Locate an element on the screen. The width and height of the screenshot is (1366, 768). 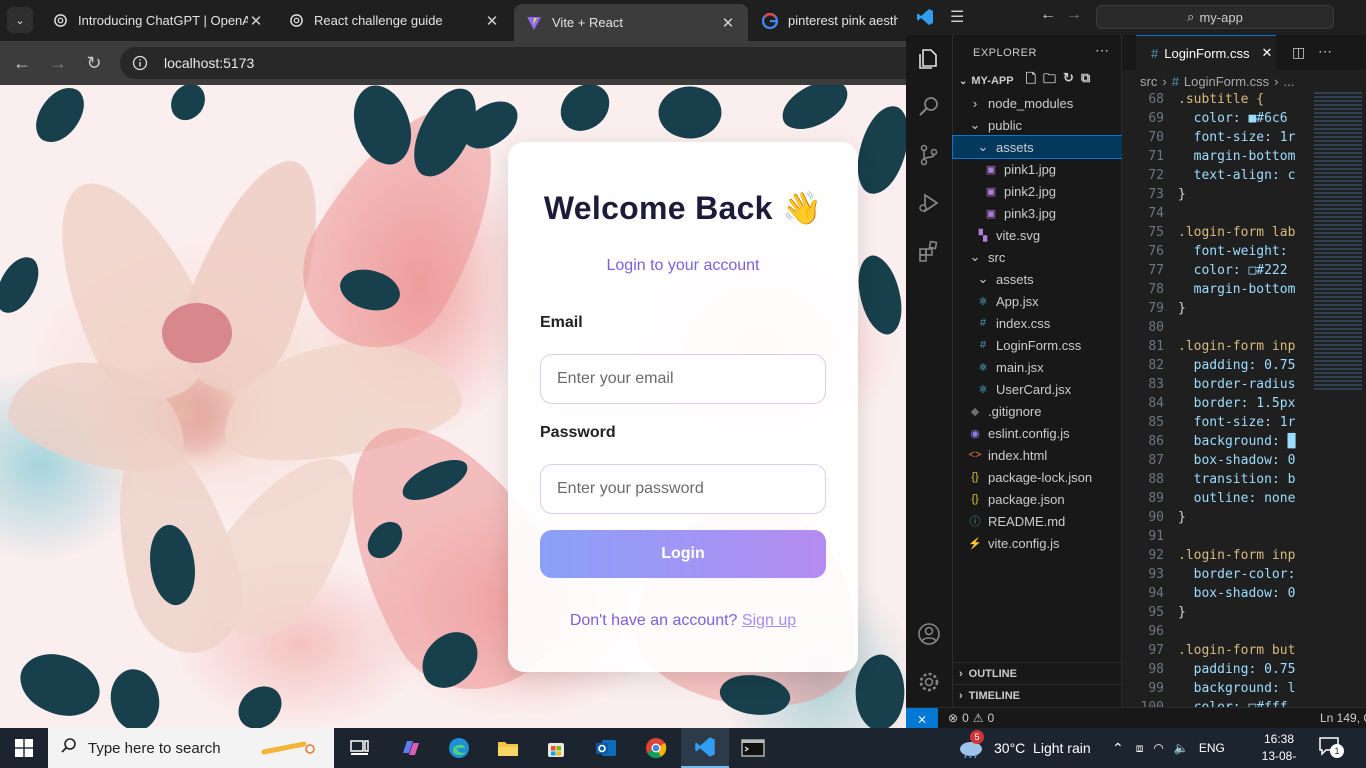
explorer-icon is located at coordinates (929, 59).